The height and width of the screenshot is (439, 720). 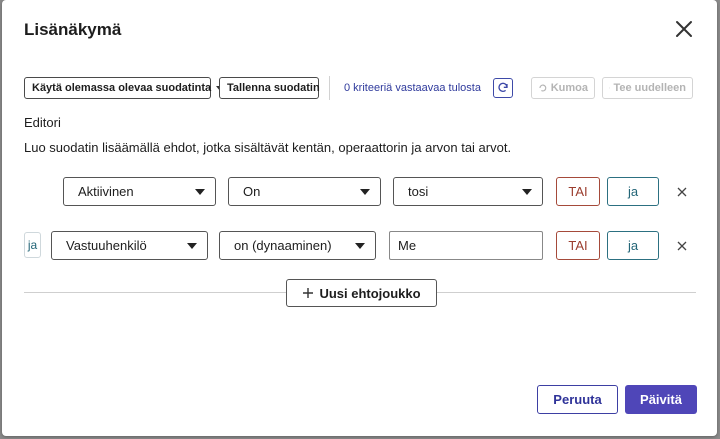 What do you see at coordinates (32, 245) in the screenshot?
I see `join-label: ja` at bounding box center [32, 245].